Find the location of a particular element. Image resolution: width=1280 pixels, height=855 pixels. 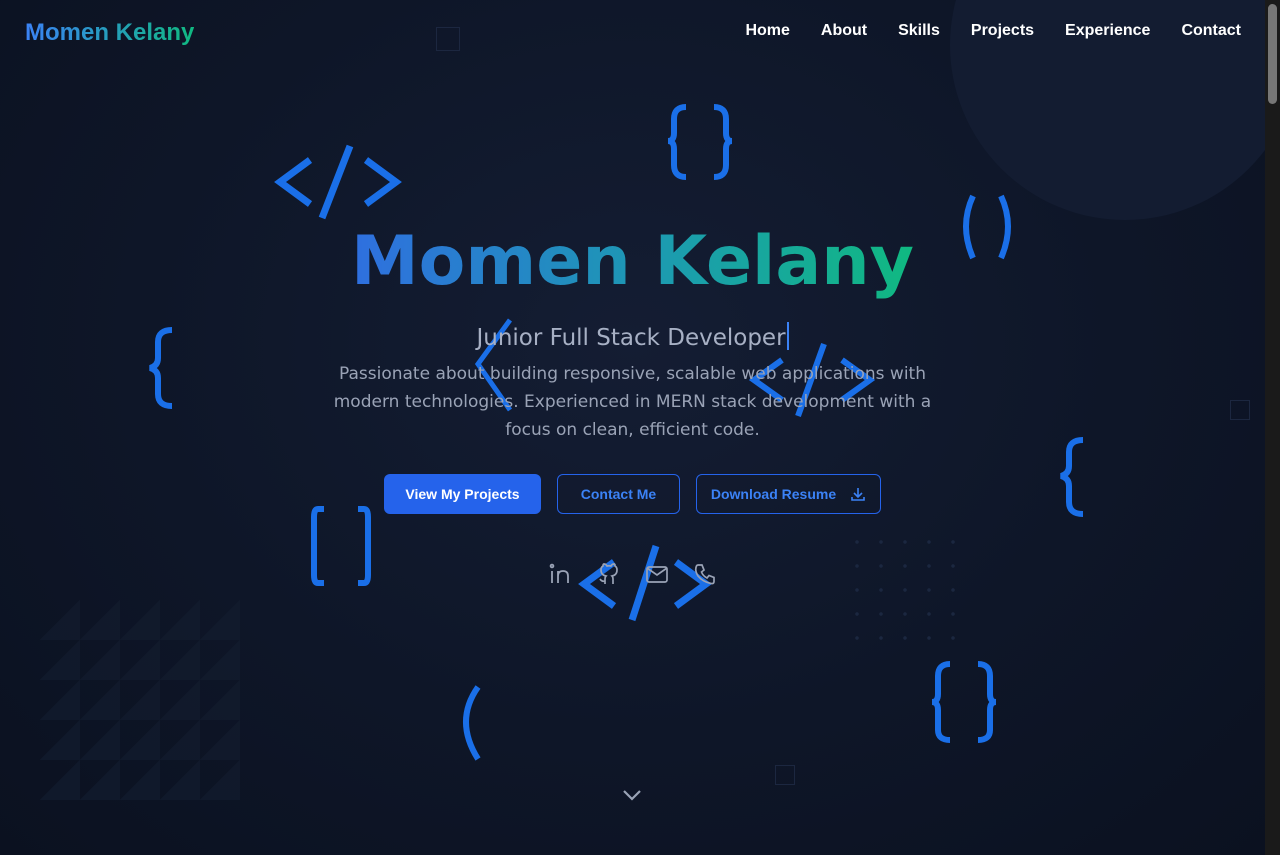

download-icon is located at coordinates (858, 494).